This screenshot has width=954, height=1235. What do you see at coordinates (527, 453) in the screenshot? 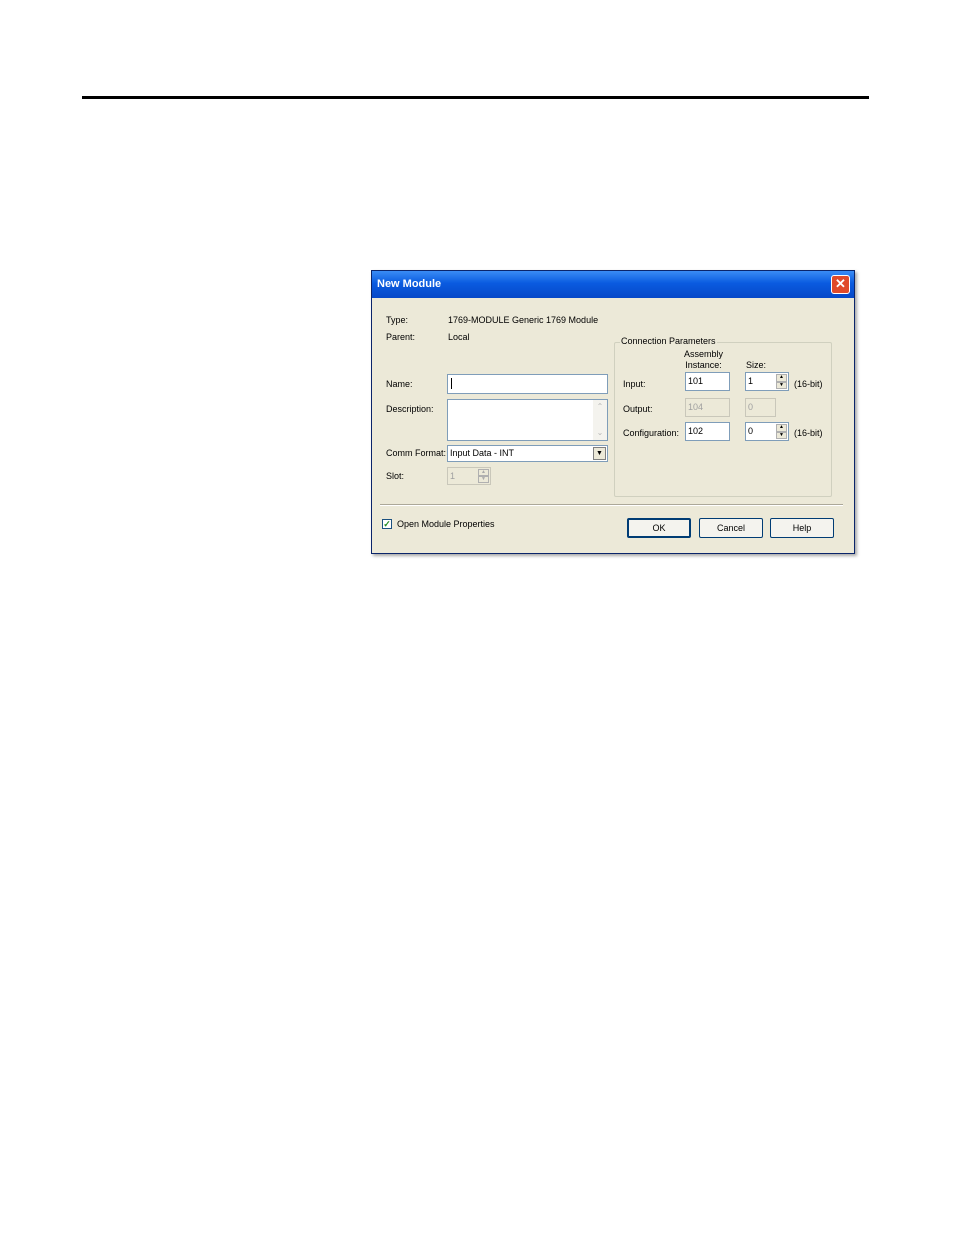
I see `comm-format-select: Input Data - INT ▼` at bounding box center [527, 453].